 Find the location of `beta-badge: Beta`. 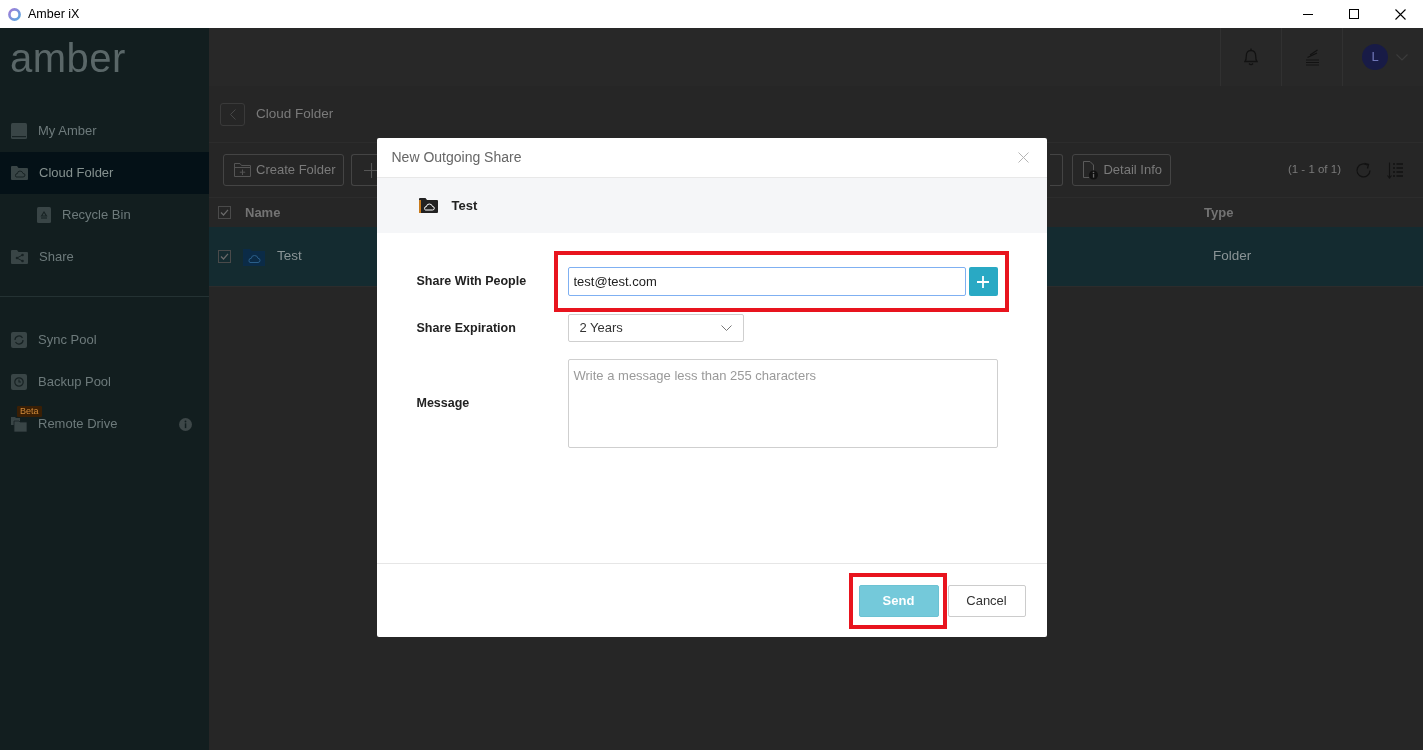

beta-badge: Beta is located at coordinates (29, 411).